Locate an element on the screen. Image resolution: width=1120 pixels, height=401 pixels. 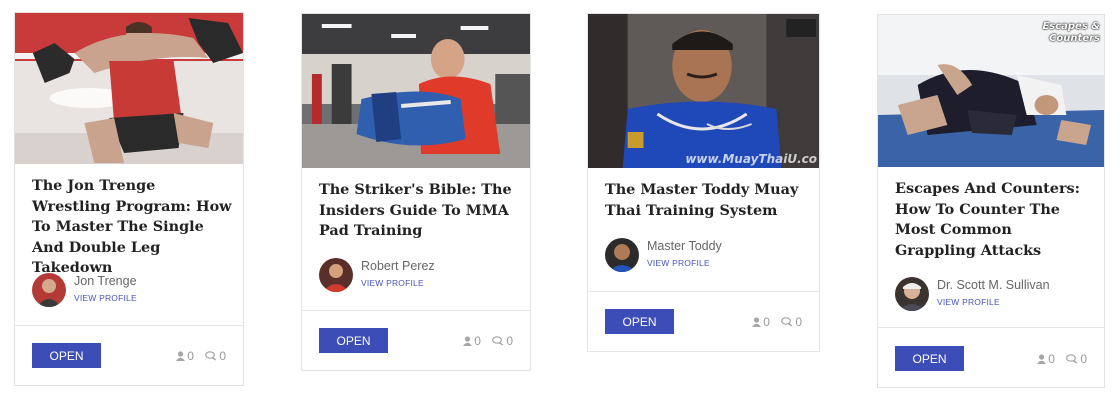
author-name: Jon Trenge is located at coordinates (105, 281).